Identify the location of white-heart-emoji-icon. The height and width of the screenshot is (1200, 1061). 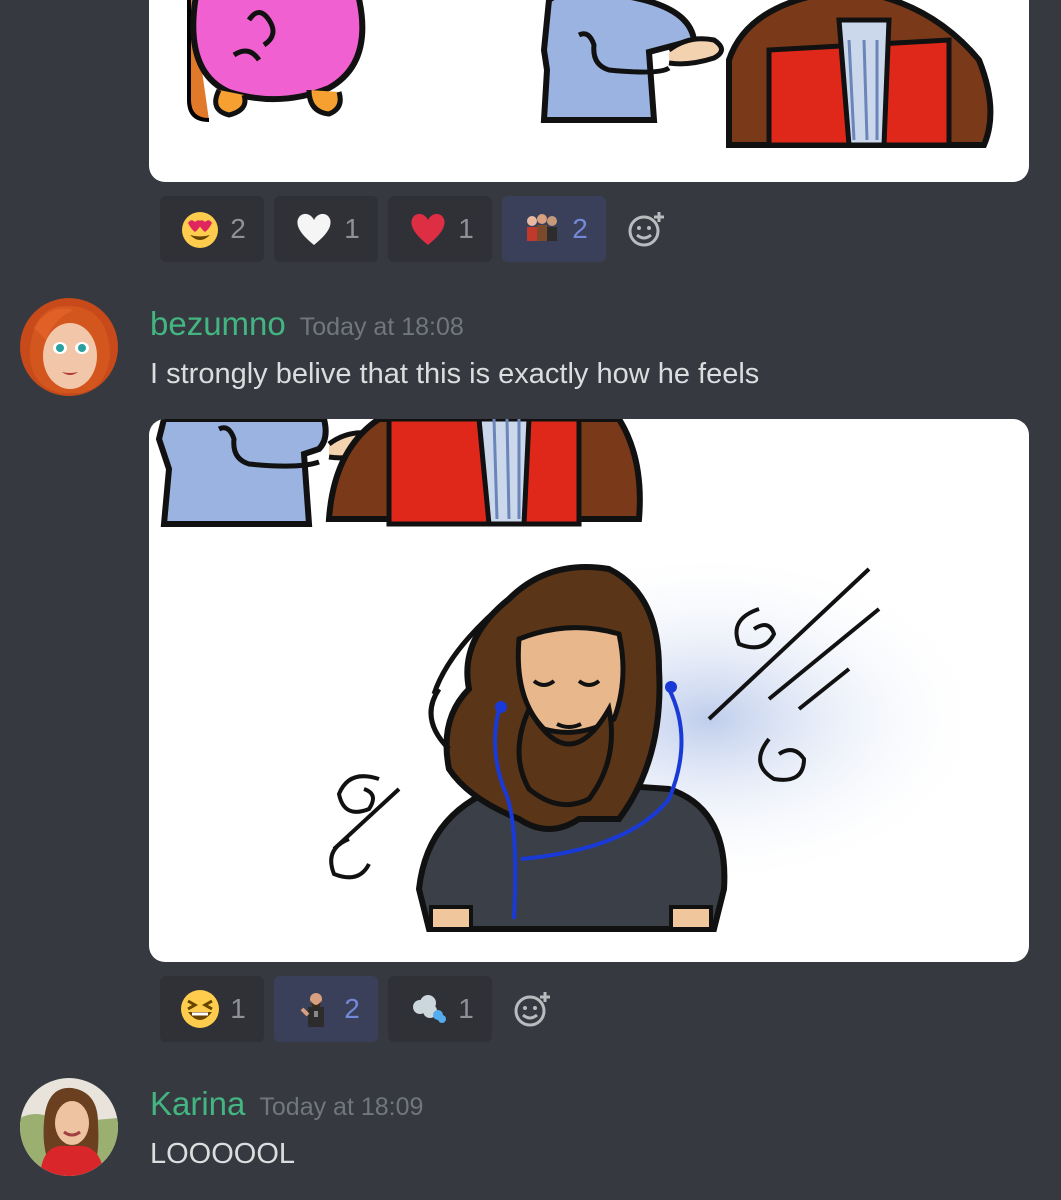
(314, 229).